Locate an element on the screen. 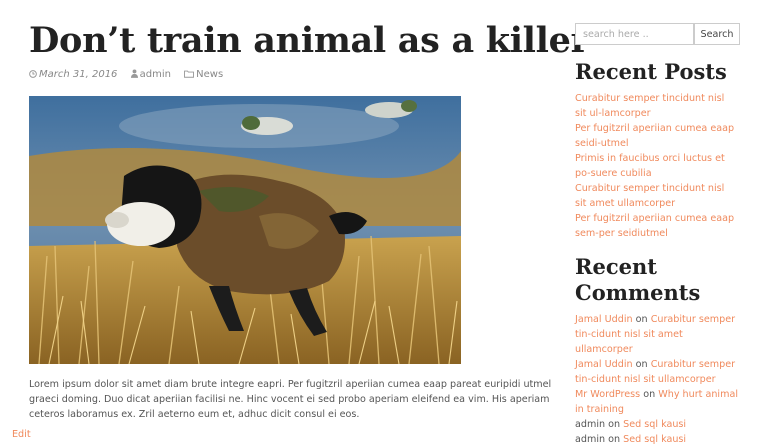  edit-link: Edit is located at coordinates (21, 434).